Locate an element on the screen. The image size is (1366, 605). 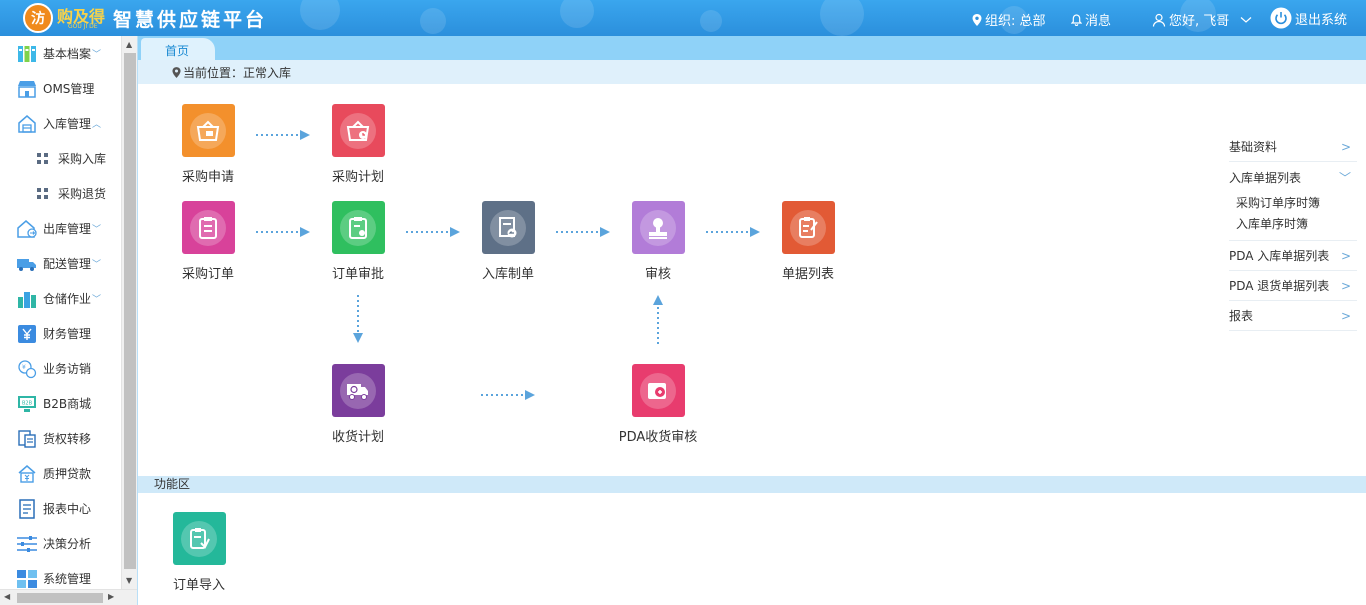
sidebar-vertical-scrollbar: ▲ ▼ is located at coordinates (129, 312).